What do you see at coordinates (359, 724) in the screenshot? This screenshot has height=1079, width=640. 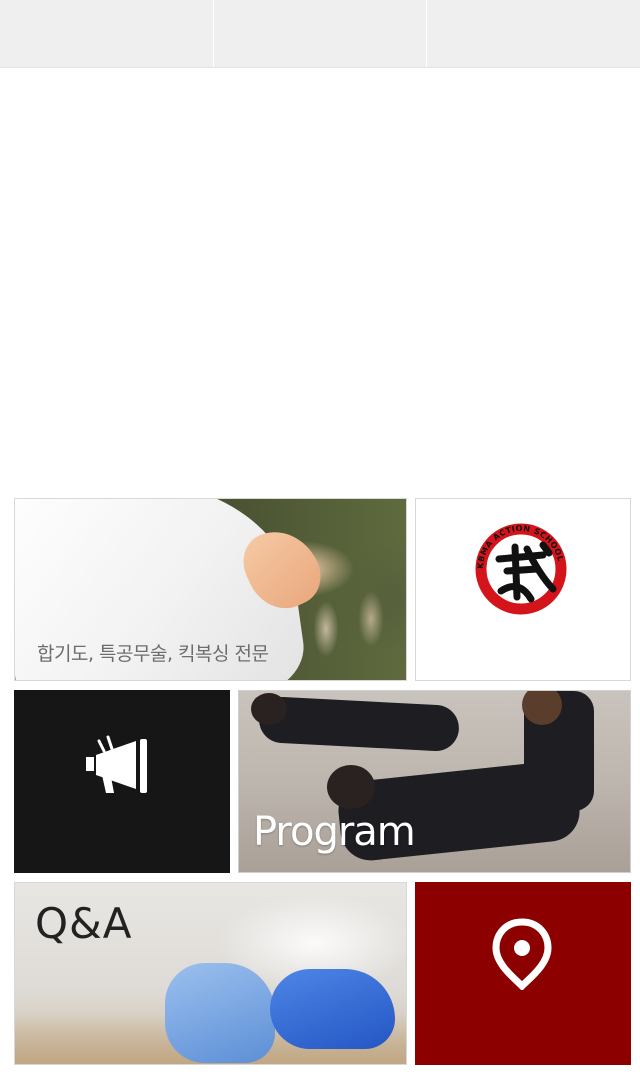 I see `program-student-image` at bounding box center [359, 724].